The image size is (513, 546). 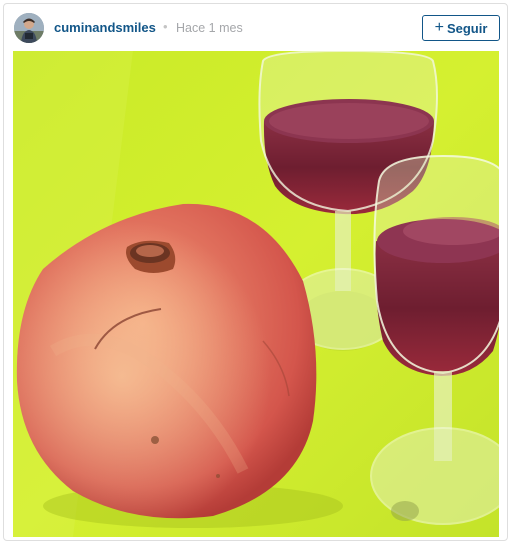 What do you see at coordinates (467, 28) in the screenshot?
I see `follow-button-label: Seguir` at bounding box center [467, 28].